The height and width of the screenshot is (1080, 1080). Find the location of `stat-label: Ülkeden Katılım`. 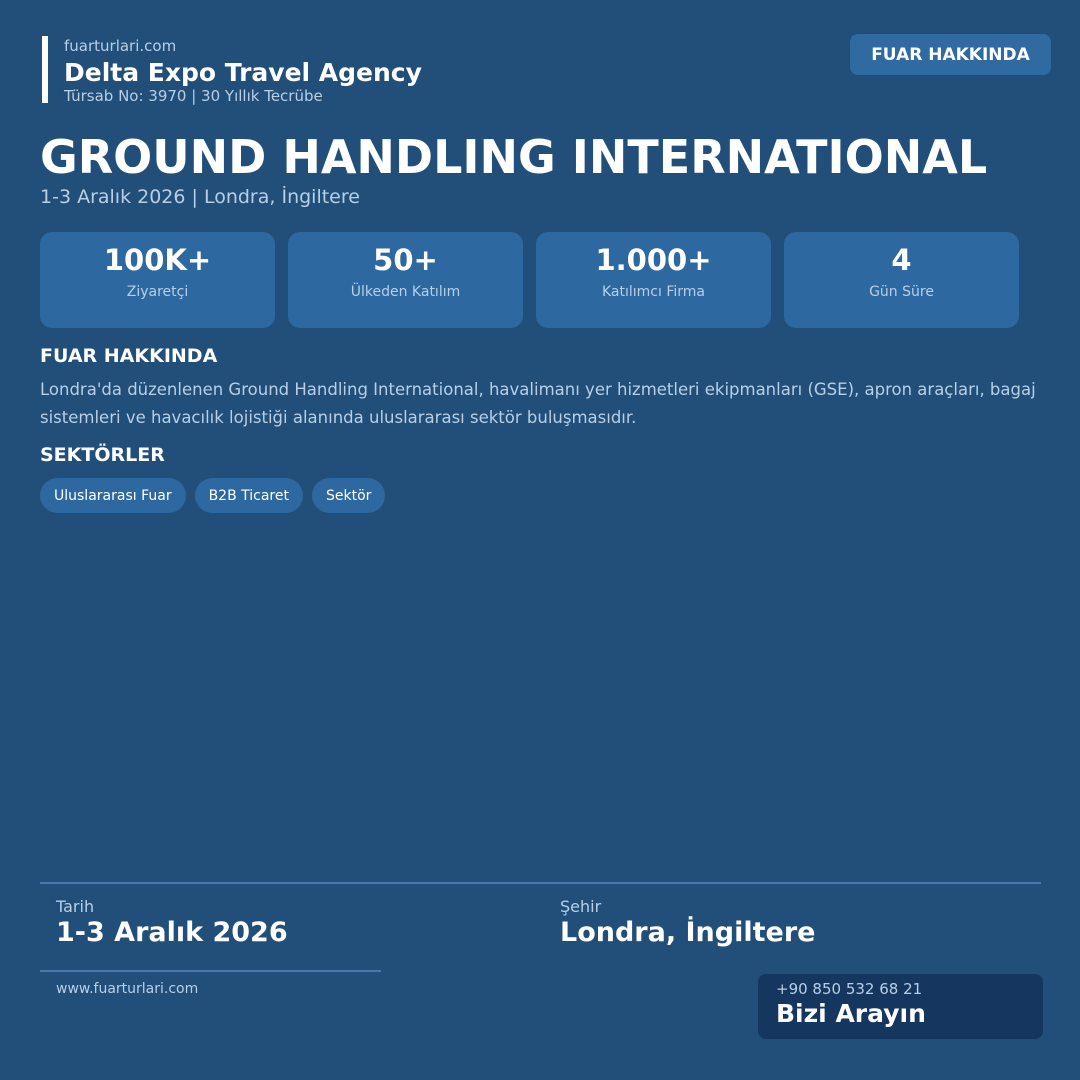

stat-label: Ülkeden Katılım is located at coordinates (405, 292).